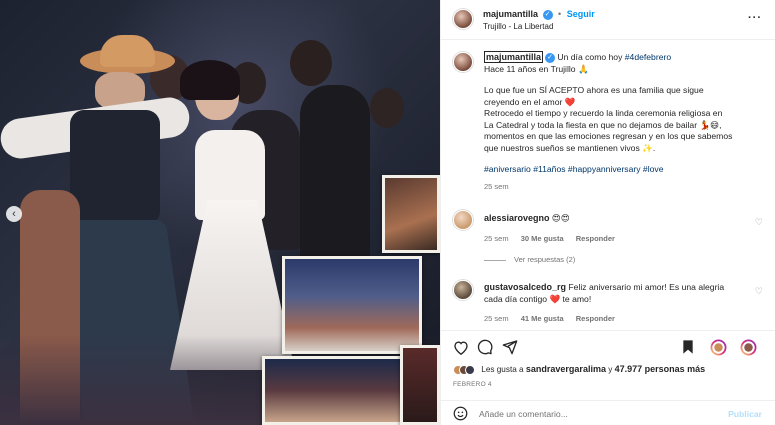 This screenshot has width=775, height=425. What do you see at coordinates (542, 318) in the screenshot?
I see `comment-likes: 41 Me gusta` at bounding box center [542, 318].